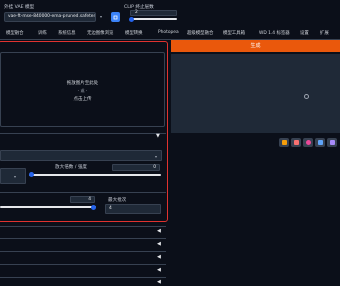  I want to click on tab-photopea: Photopea, so click(168, 32).